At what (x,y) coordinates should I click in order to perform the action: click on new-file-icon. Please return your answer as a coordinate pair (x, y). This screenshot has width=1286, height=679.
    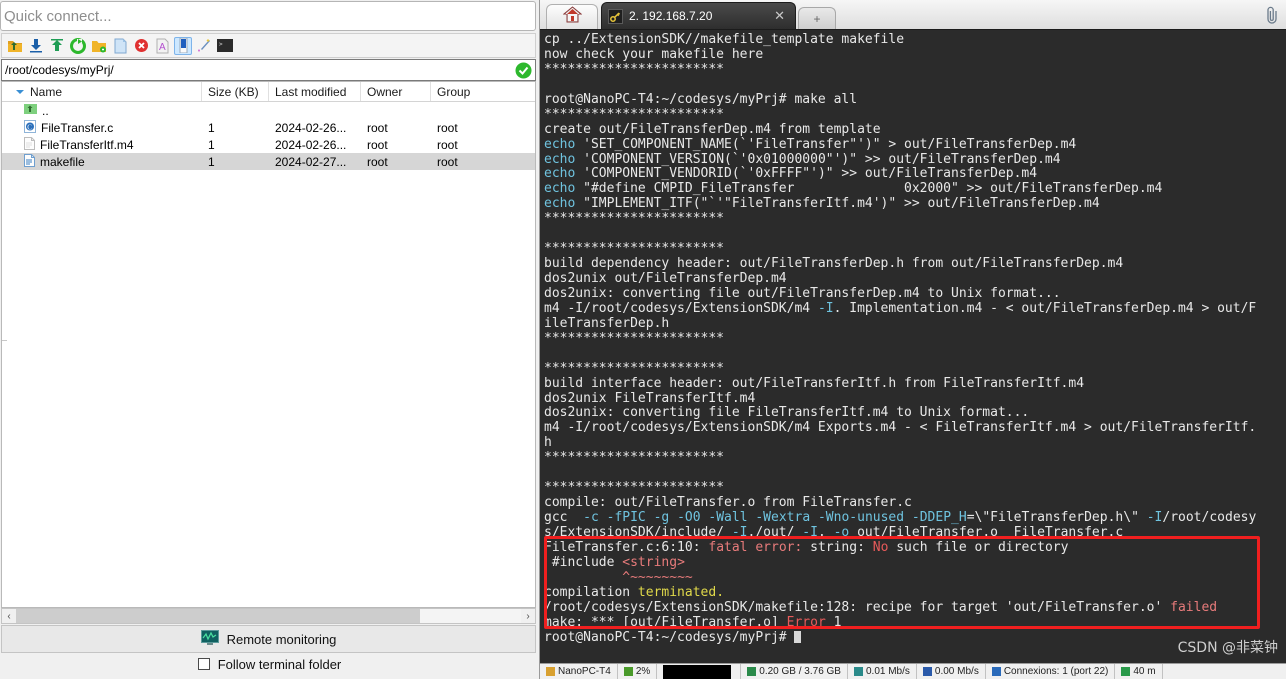
    Looking at the image, I should click on (120, 46).